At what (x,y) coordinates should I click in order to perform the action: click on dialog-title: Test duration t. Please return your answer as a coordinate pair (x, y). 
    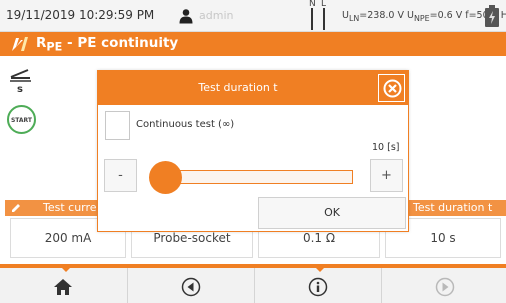
    Looking at the image, I should click on (238, 87).